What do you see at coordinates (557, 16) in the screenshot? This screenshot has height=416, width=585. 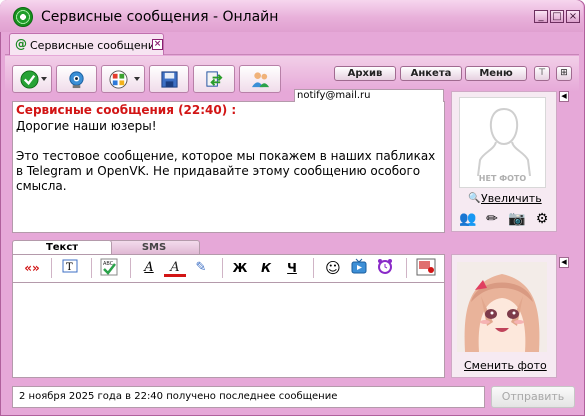 I see `maximize-button: □` at bounding box center [557, 16].